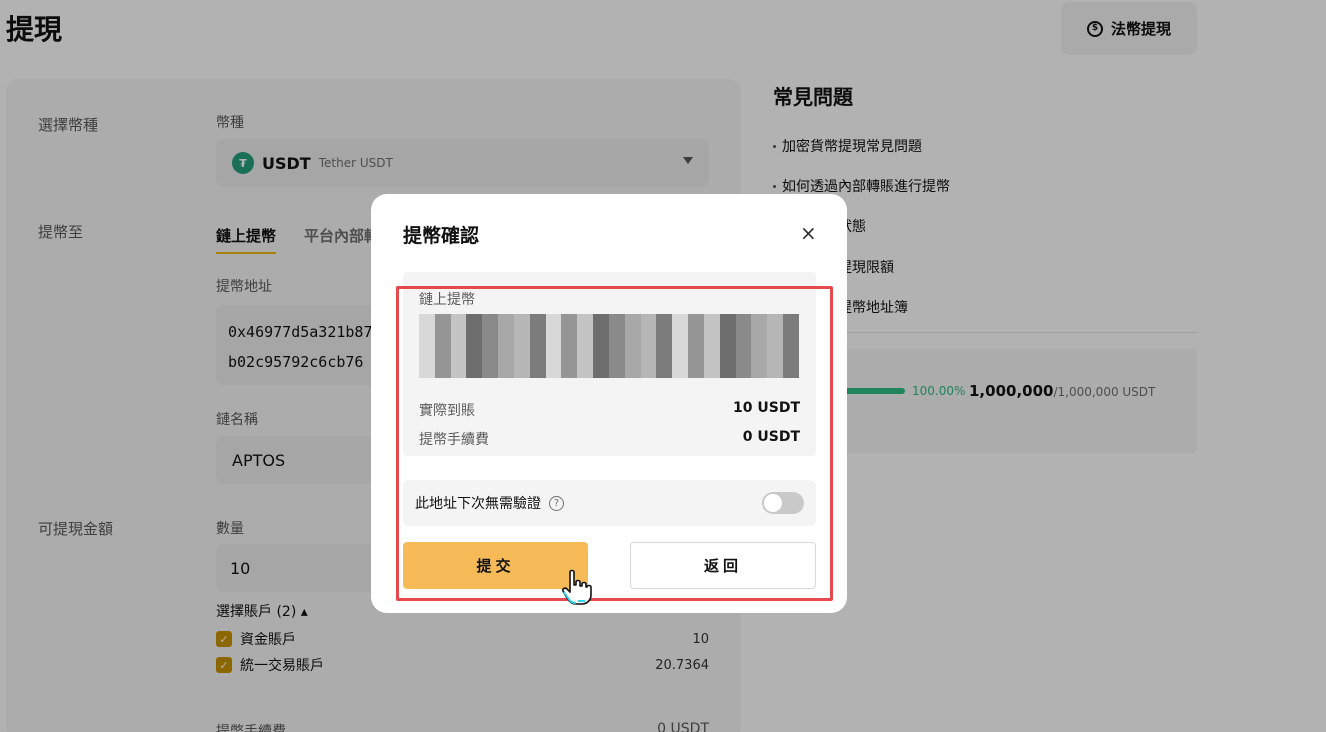 Image resolution: width=1326 pixels, height=732 pixels. What do you see at coordinates (609, 439) in the screenshot?
I see `fee-summary-row: 提幣手續費 0 USDT` at bounding box center [609, 439].